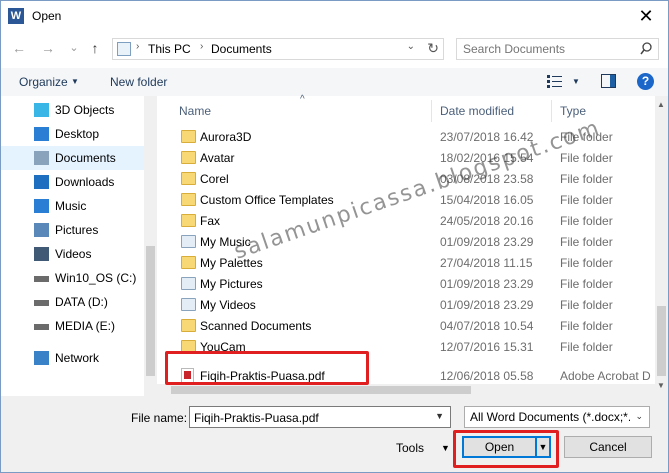  I want to click on column-header-date: Date modified, so click(477, 115).